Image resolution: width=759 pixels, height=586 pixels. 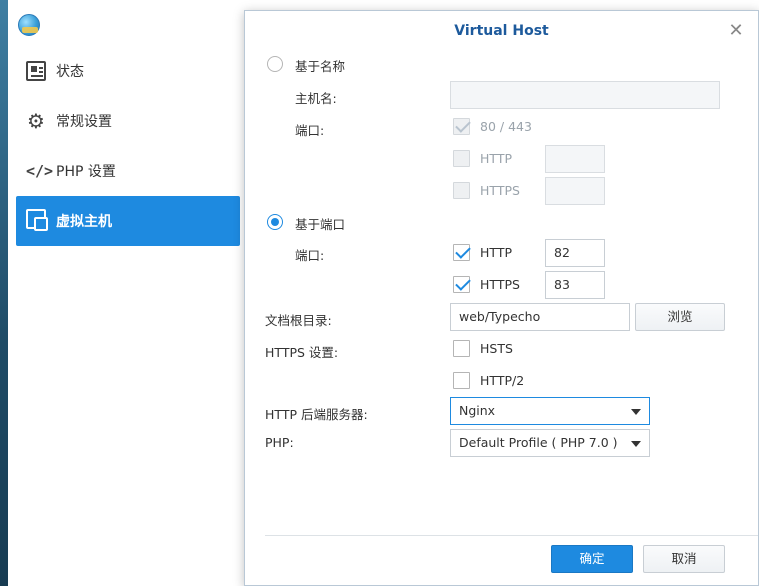 What do you see at coordinates (302, 352) in the screenshot?
I see `https-settings-label: HTTPS 设置:` at bounding box center [302, 352].